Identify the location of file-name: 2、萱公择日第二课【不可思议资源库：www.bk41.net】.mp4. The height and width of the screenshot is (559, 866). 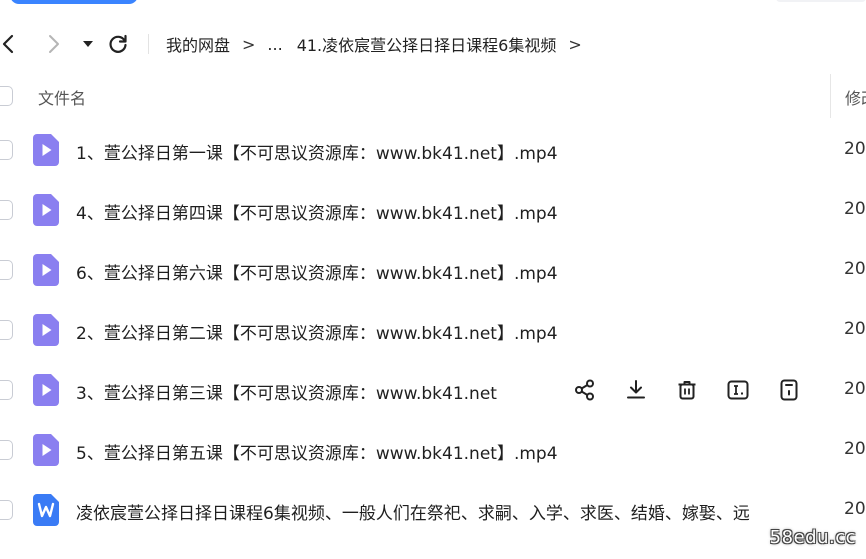
(317, 331).